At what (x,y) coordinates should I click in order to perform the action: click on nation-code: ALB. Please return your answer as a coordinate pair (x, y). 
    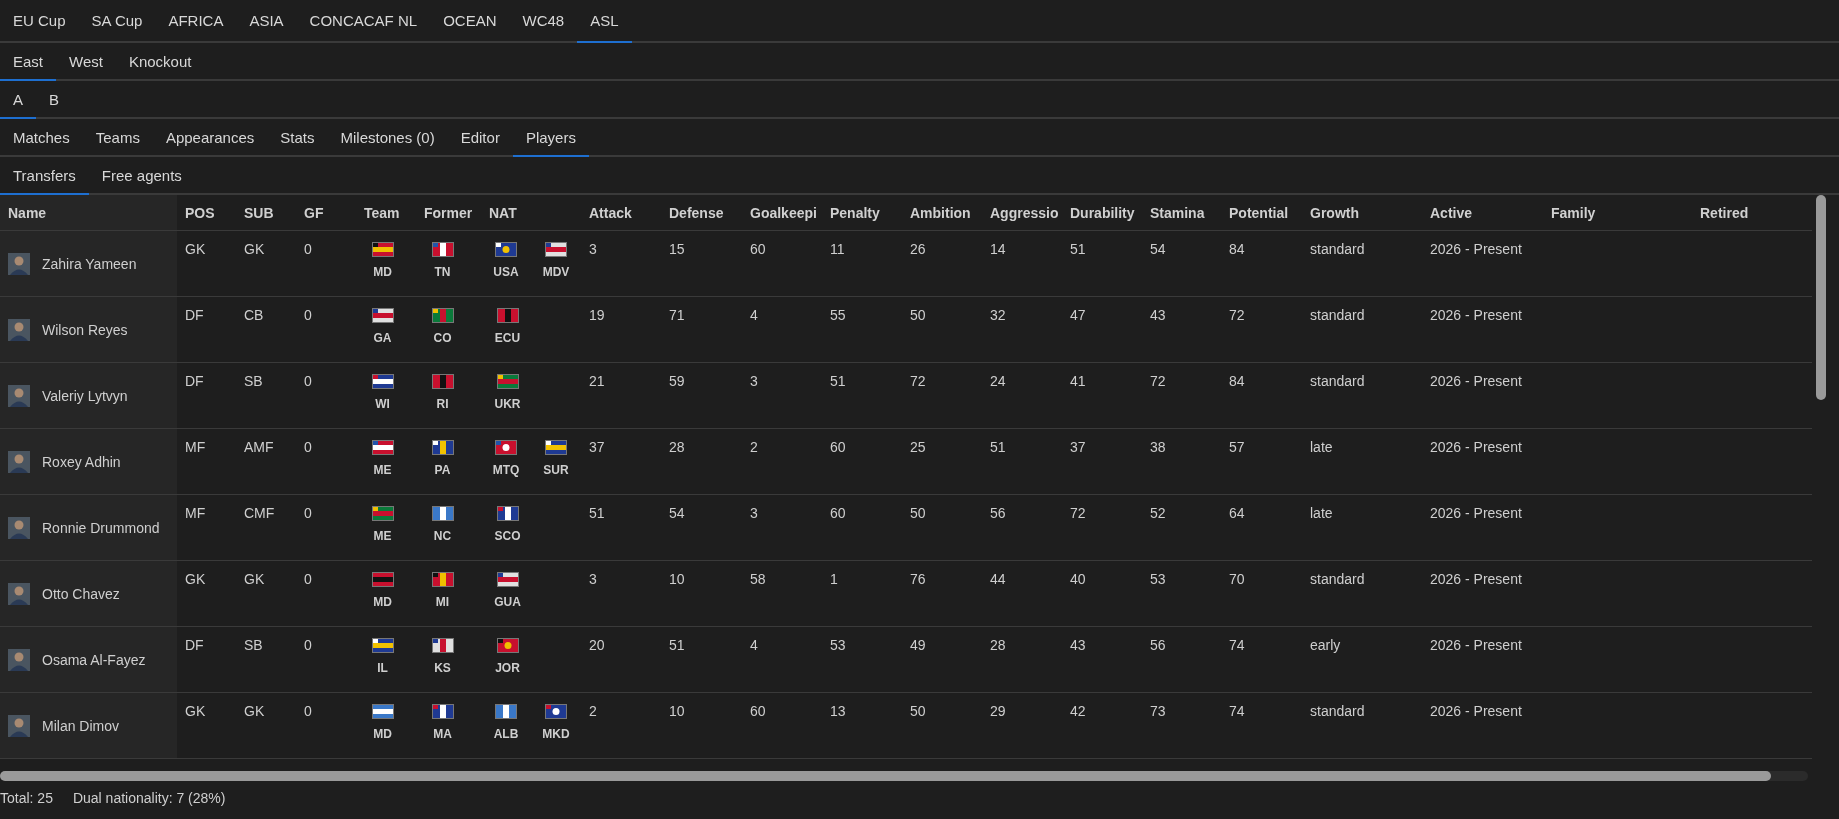
    Looking at the image, I should click on (506, 734).